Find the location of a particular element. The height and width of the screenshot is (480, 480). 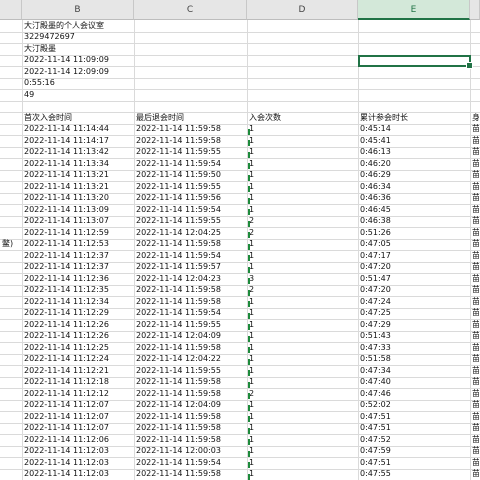

cell-e: 0:46:36 is located at coordinates (414, 198).